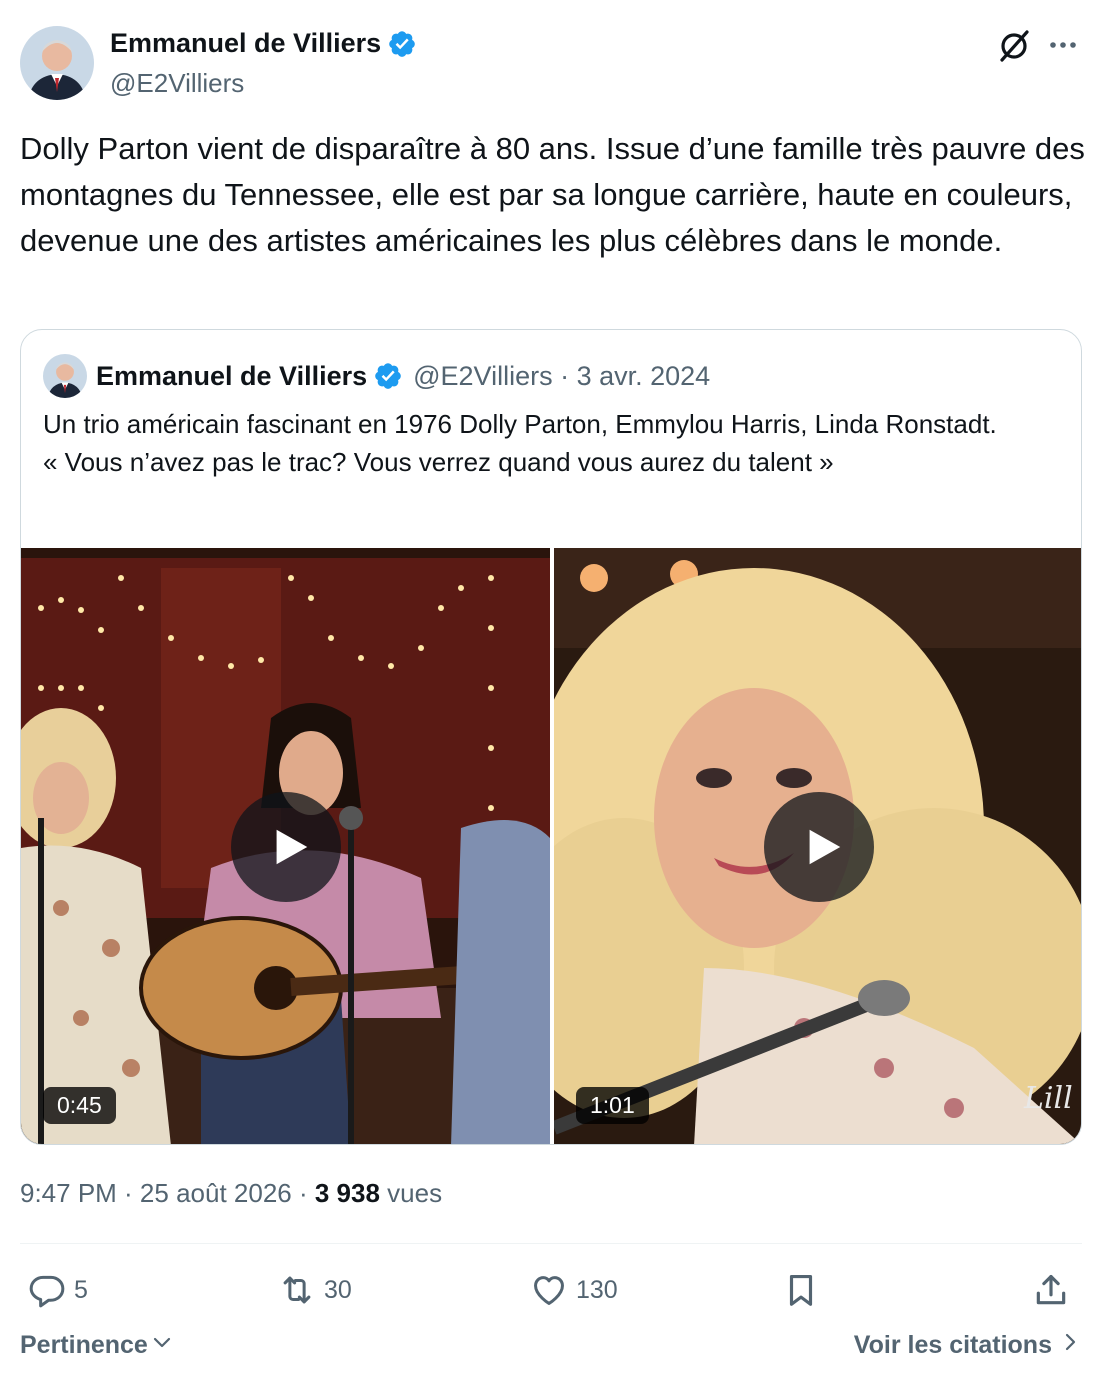  Describe the element at coordinates (1070, 1345) in the screenshot. I see `chevron-right-icon` at that location.